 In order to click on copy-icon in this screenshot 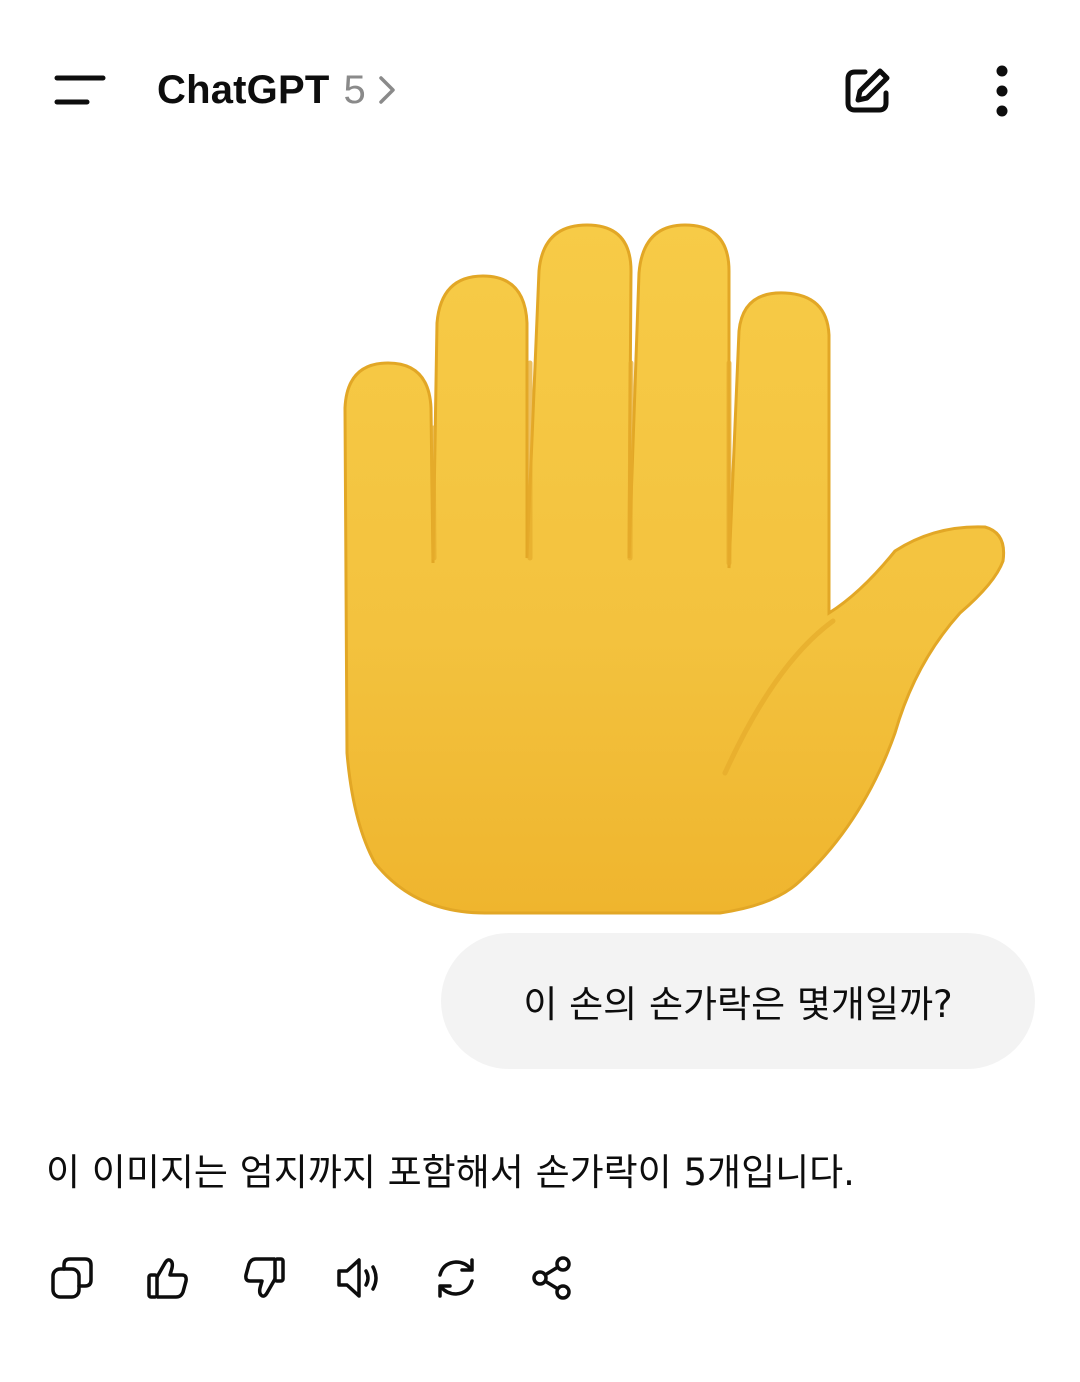, I will do `click(72, 1278)`.